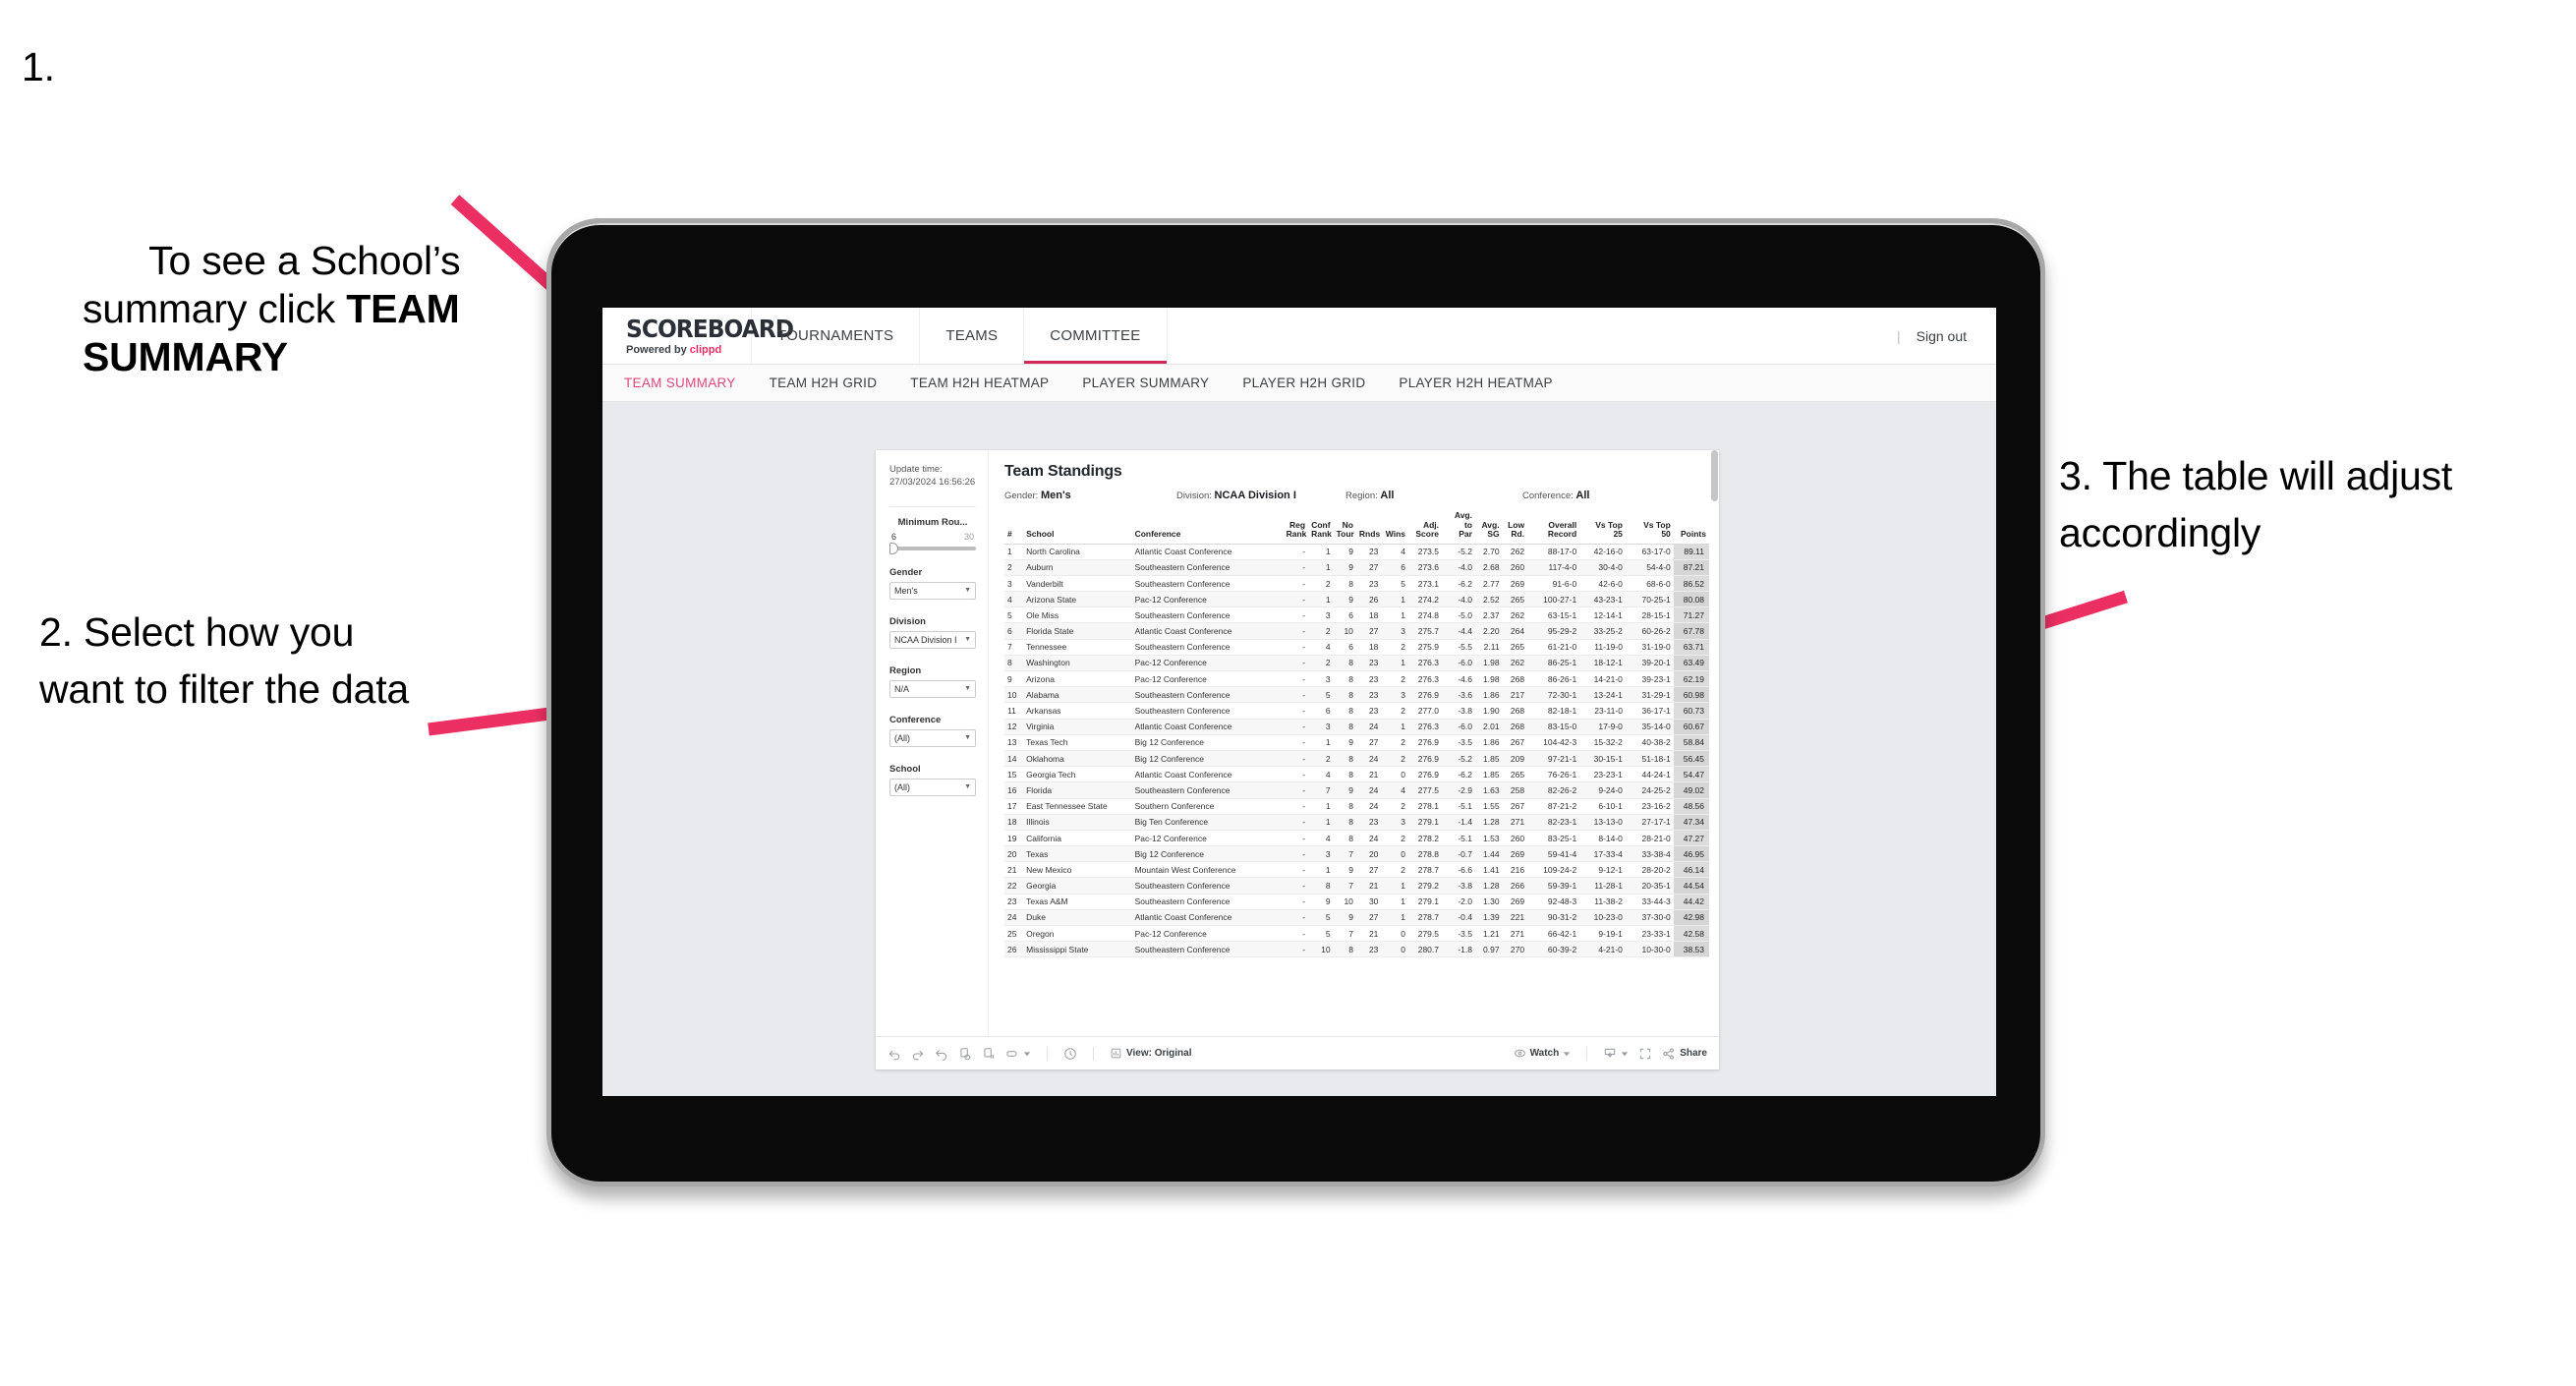 This screenshot has height=1386, width=2576. I want to click on column-header: Wins, so click(1395, 528).